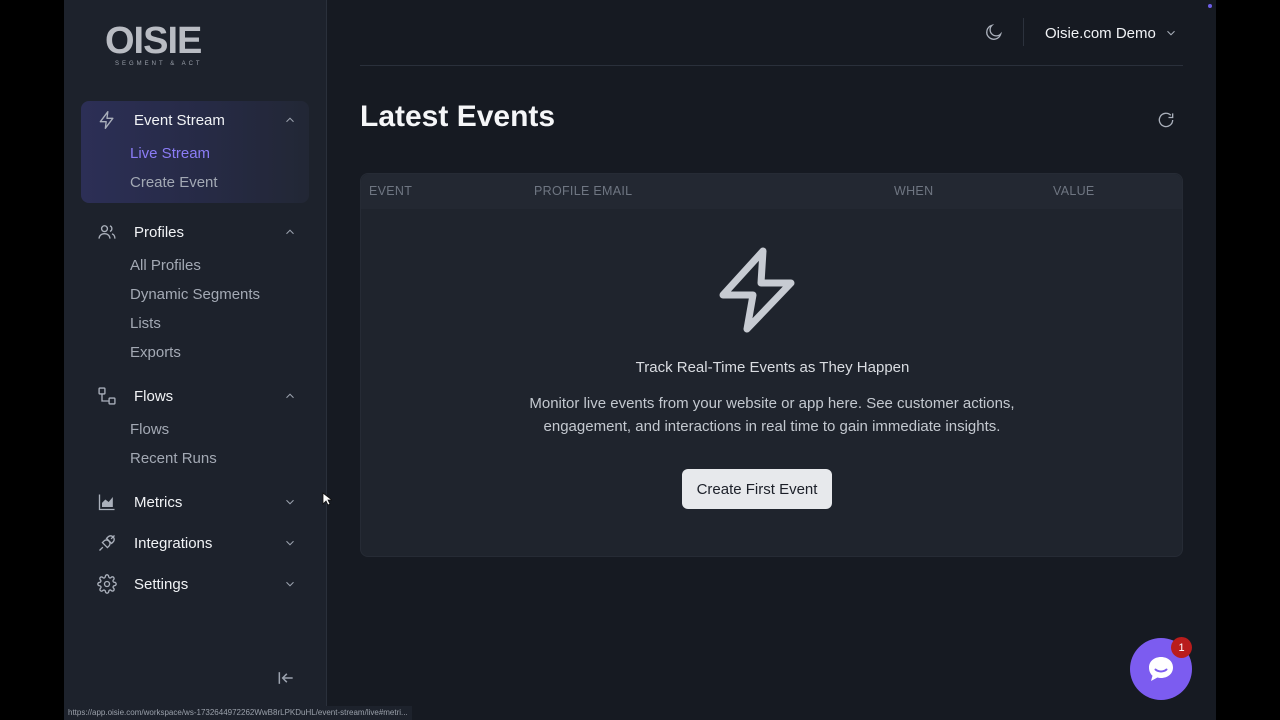 The height and width of the screenshot is (720, 1280). I want to click on chart-icon, so click(107, 502).